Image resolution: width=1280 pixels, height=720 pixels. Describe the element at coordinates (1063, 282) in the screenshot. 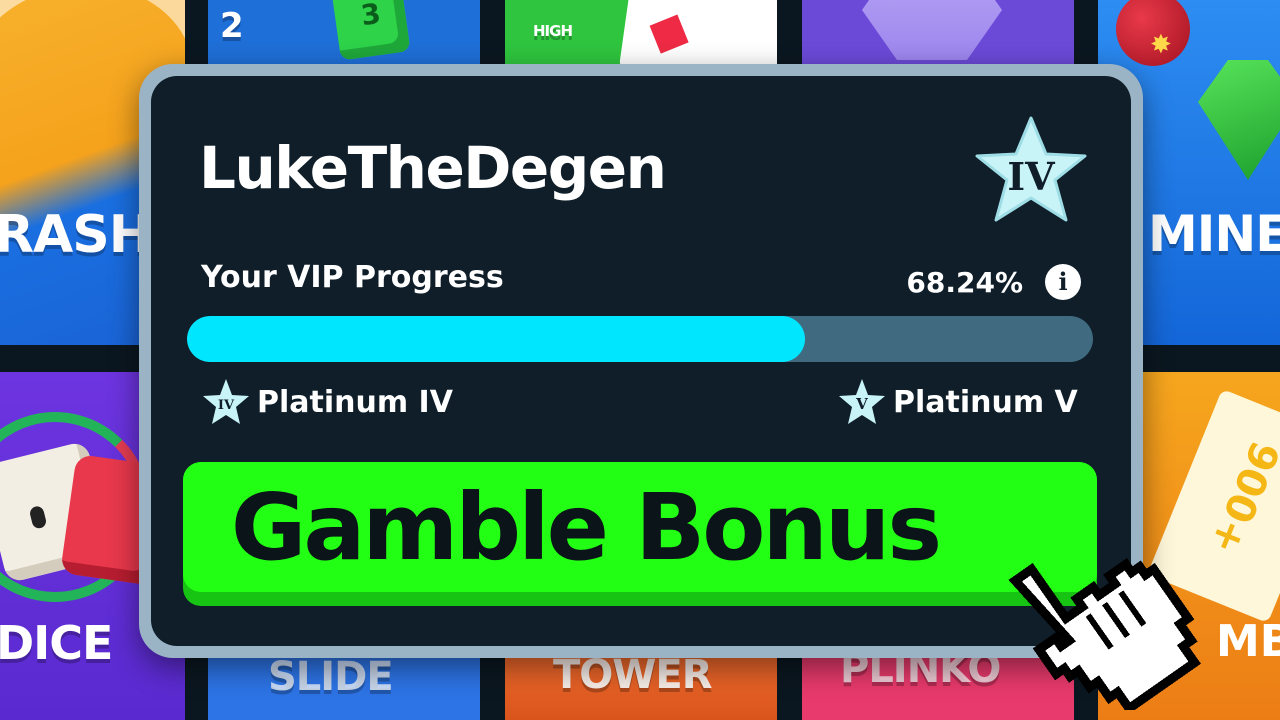

I see `info-icon: i` at that location.